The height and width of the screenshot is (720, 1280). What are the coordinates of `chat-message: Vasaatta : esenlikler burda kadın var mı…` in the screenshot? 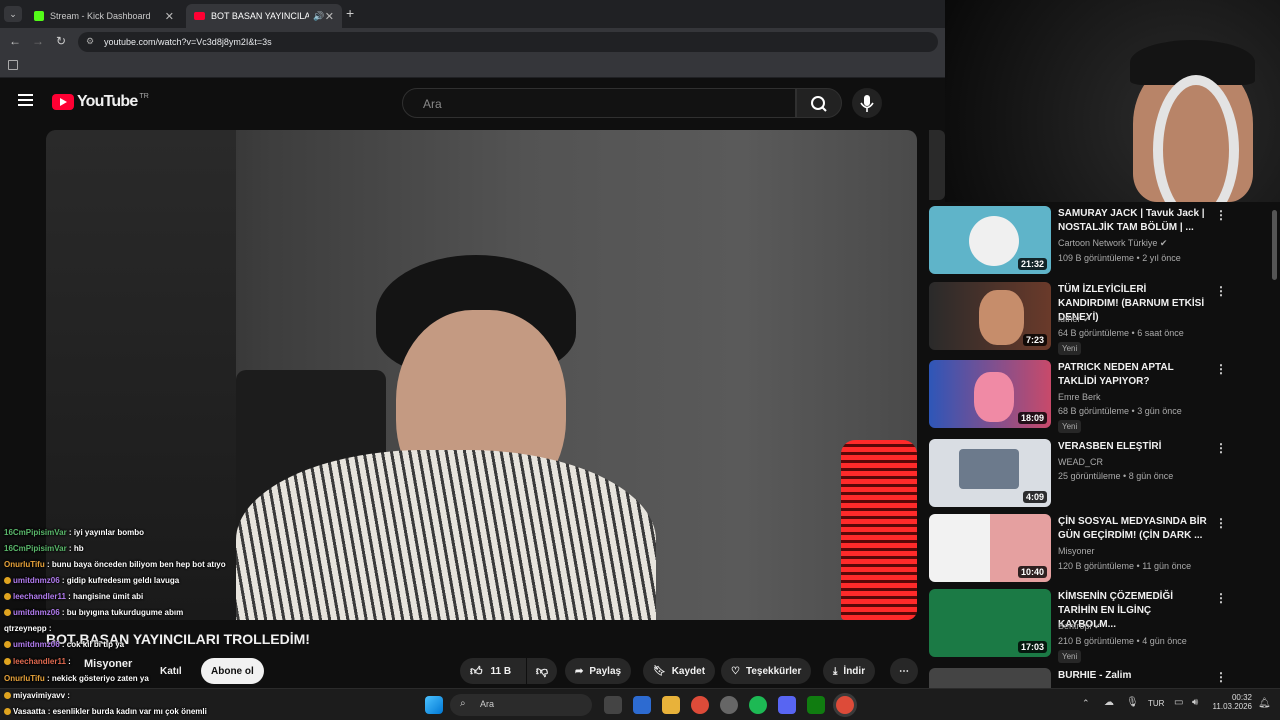 It's located at (105, 712).